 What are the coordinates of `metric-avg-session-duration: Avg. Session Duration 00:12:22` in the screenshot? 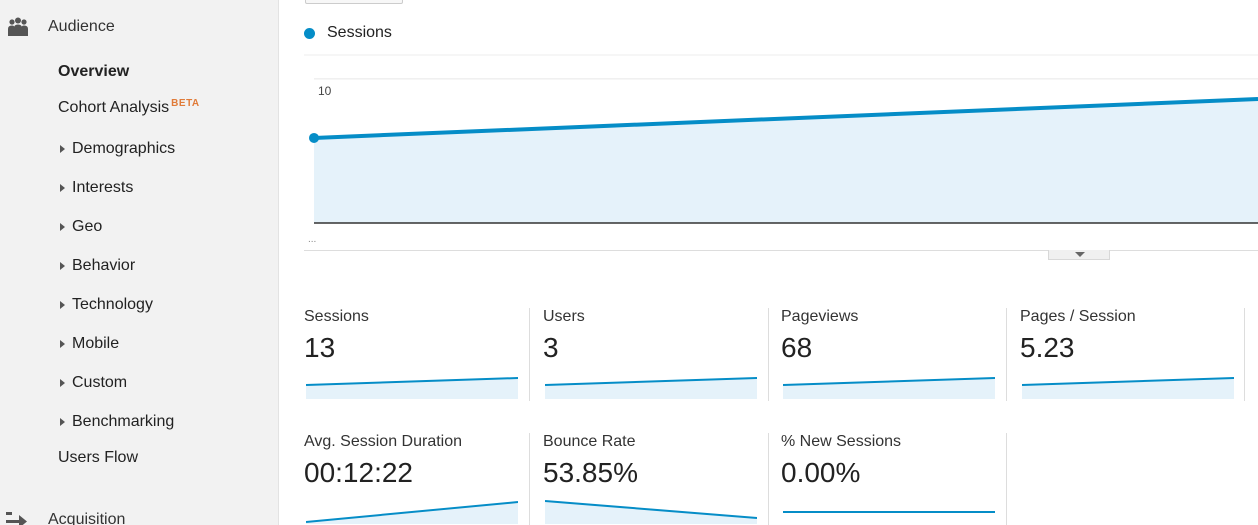 It's located at (423, 479).